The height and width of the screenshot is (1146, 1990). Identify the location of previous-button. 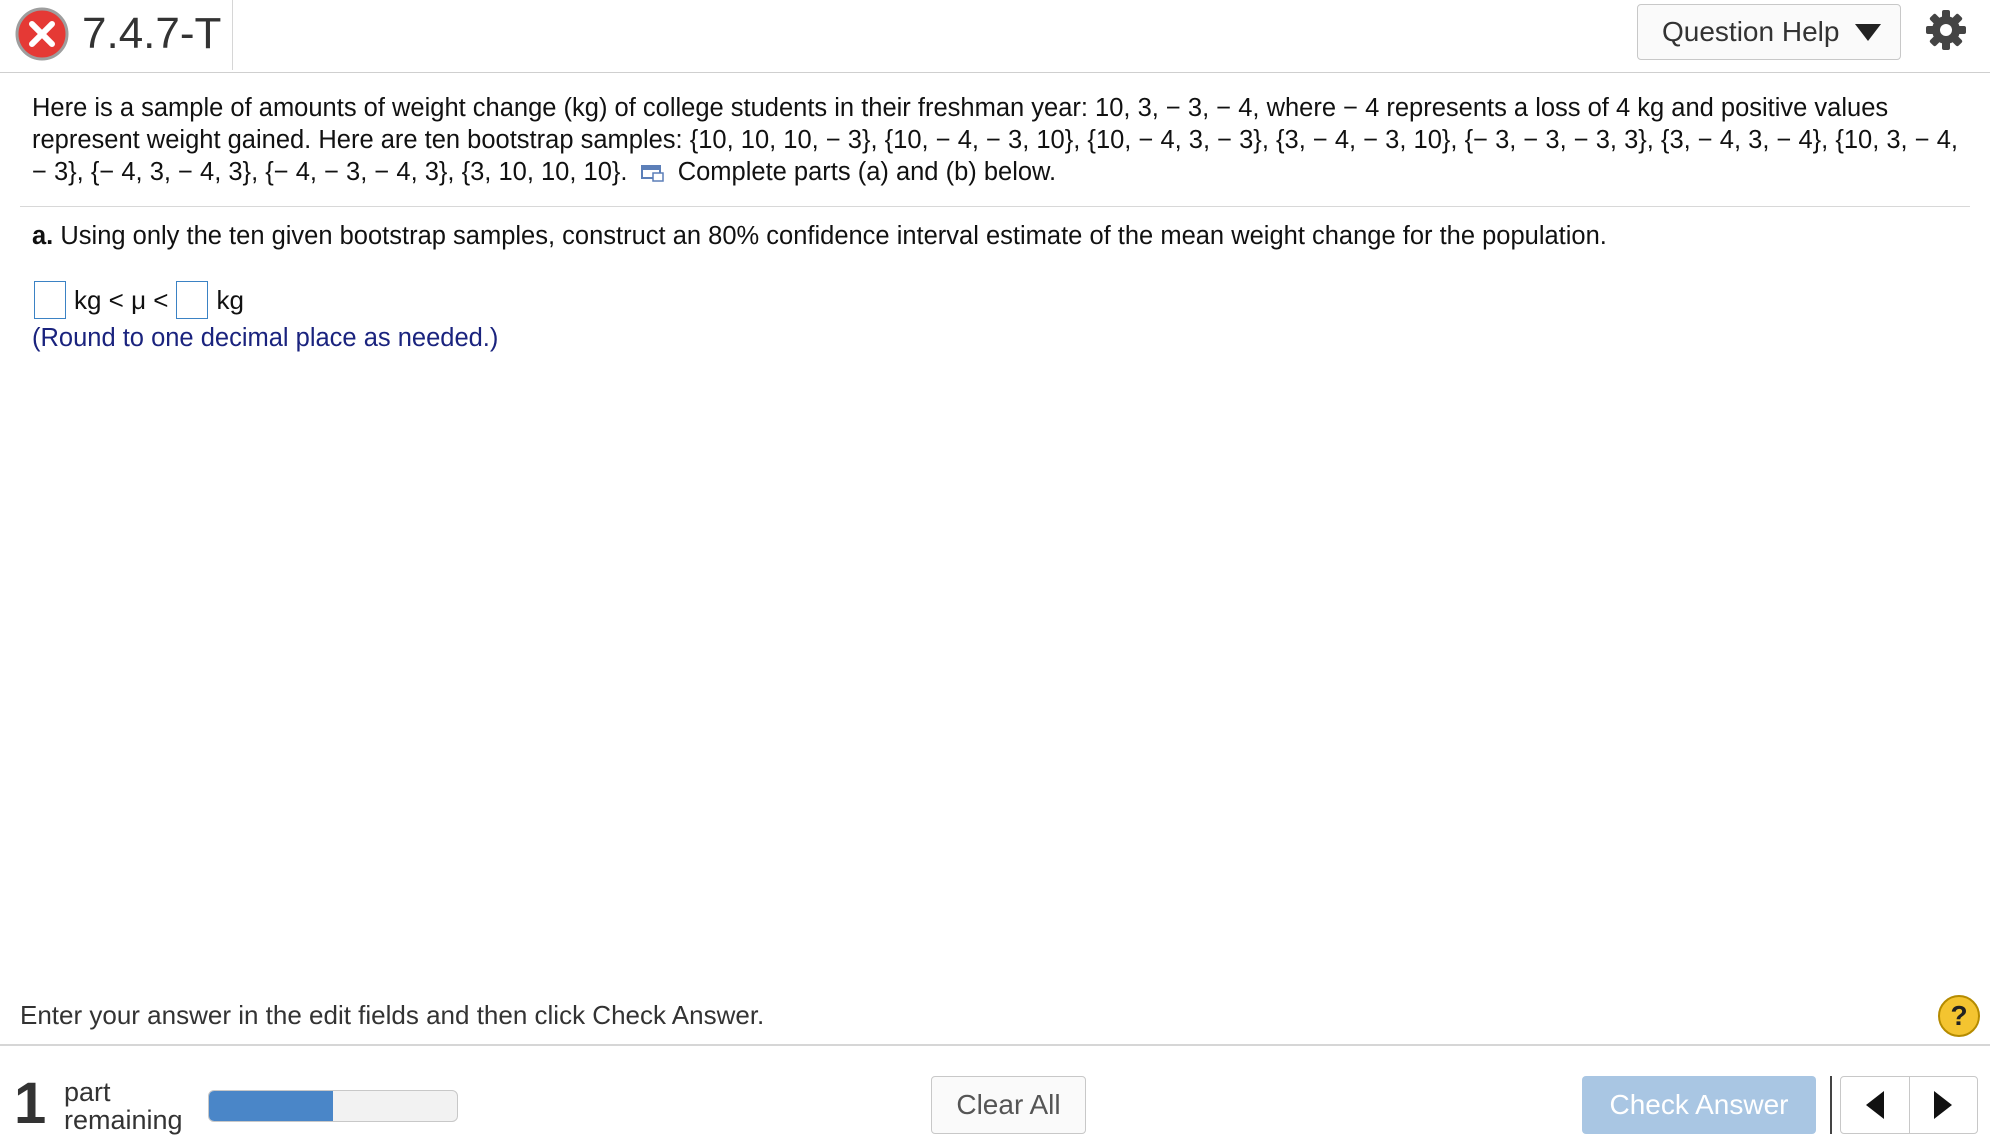
(1875, 1105).